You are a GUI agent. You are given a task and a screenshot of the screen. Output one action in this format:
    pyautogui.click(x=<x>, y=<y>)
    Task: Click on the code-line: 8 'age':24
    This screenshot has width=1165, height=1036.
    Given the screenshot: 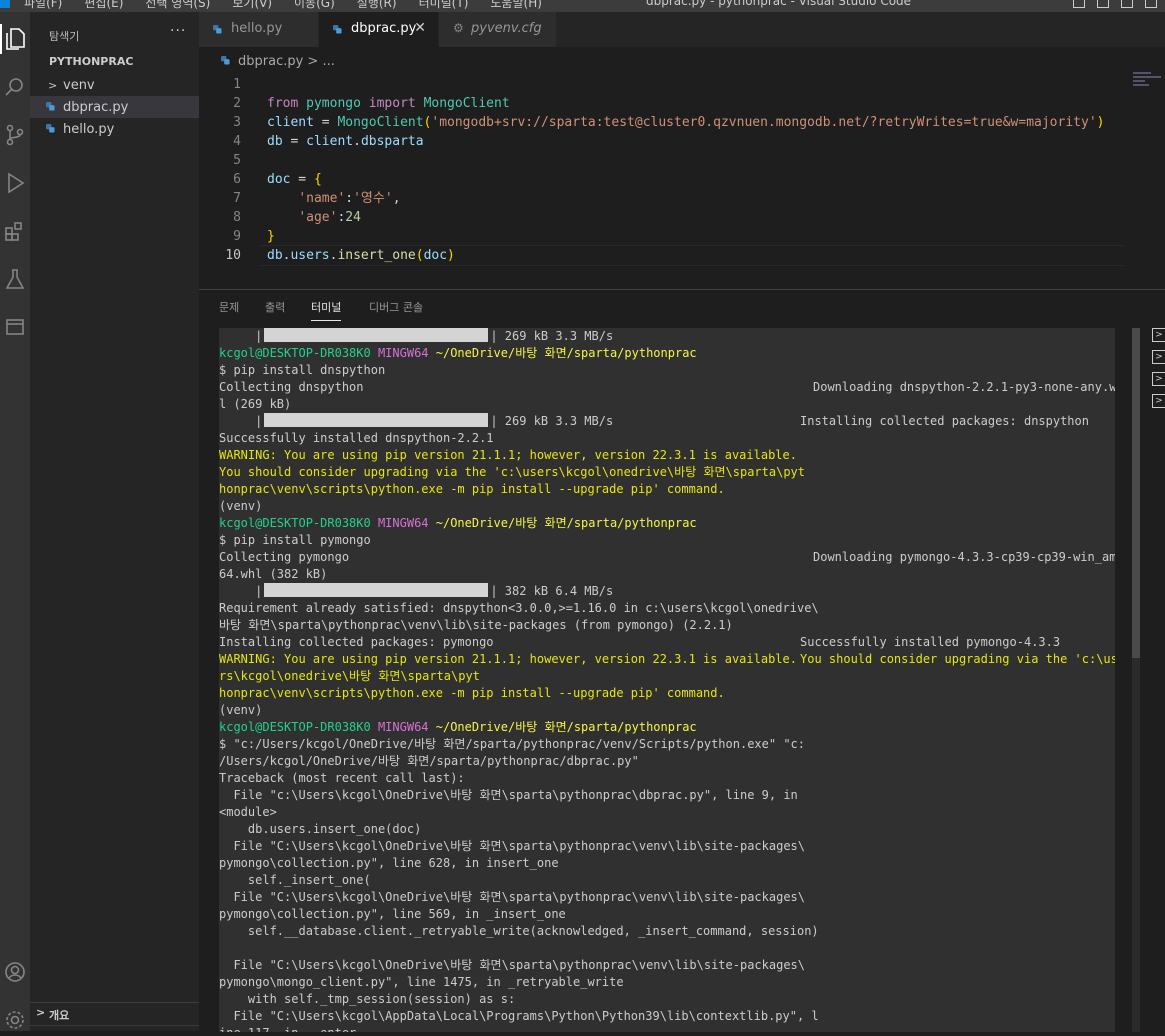 What is the action you would take?
    pyautogui.click(x=664, y=217)
    